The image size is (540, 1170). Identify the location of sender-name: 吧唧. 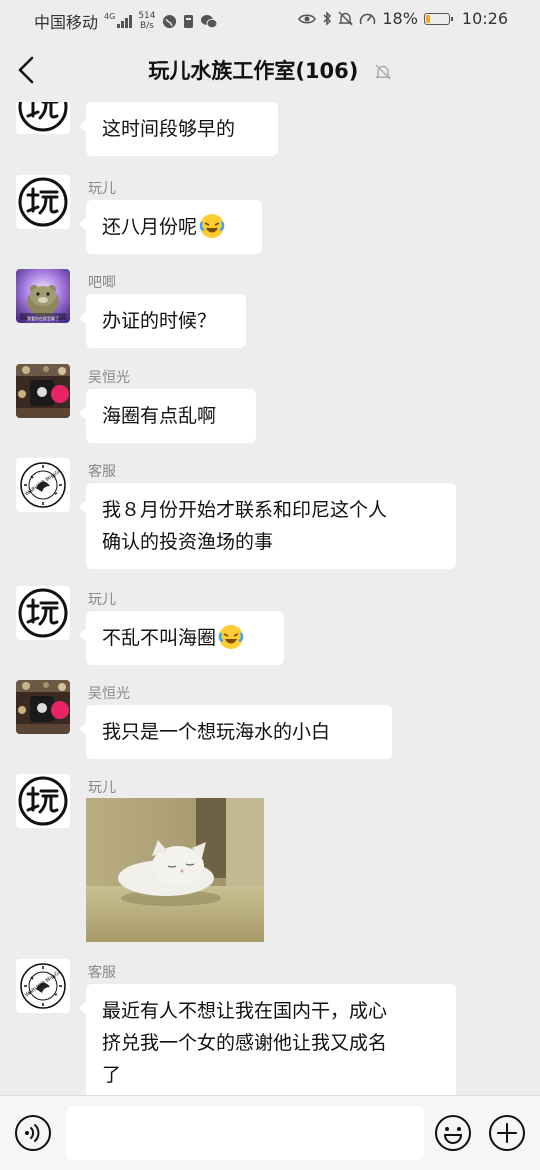
(102, 283).